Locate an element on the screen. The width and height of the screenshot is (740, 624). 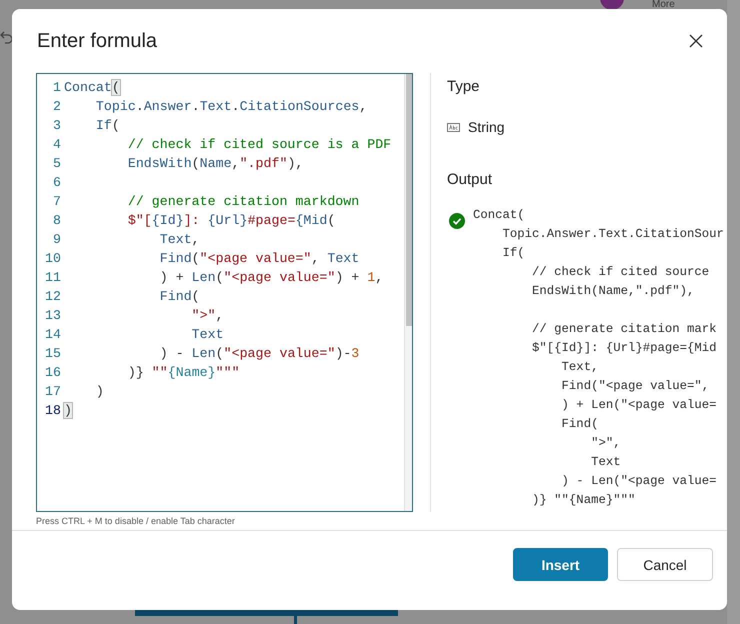
output-line: ) + Len("<page value= is located at coordinates (639, 405).